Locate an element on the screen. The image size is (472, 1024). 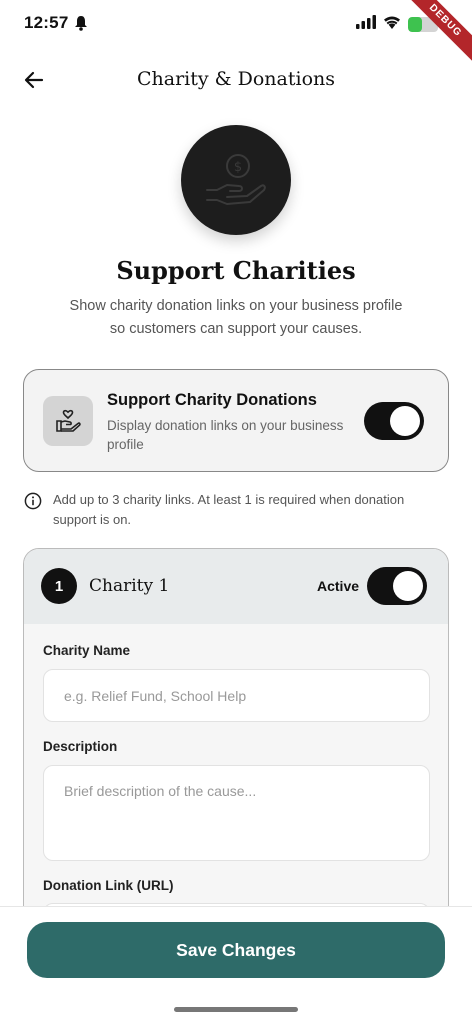
status-bar: 12:57 DEBUG is located at coordinates (236, 33).